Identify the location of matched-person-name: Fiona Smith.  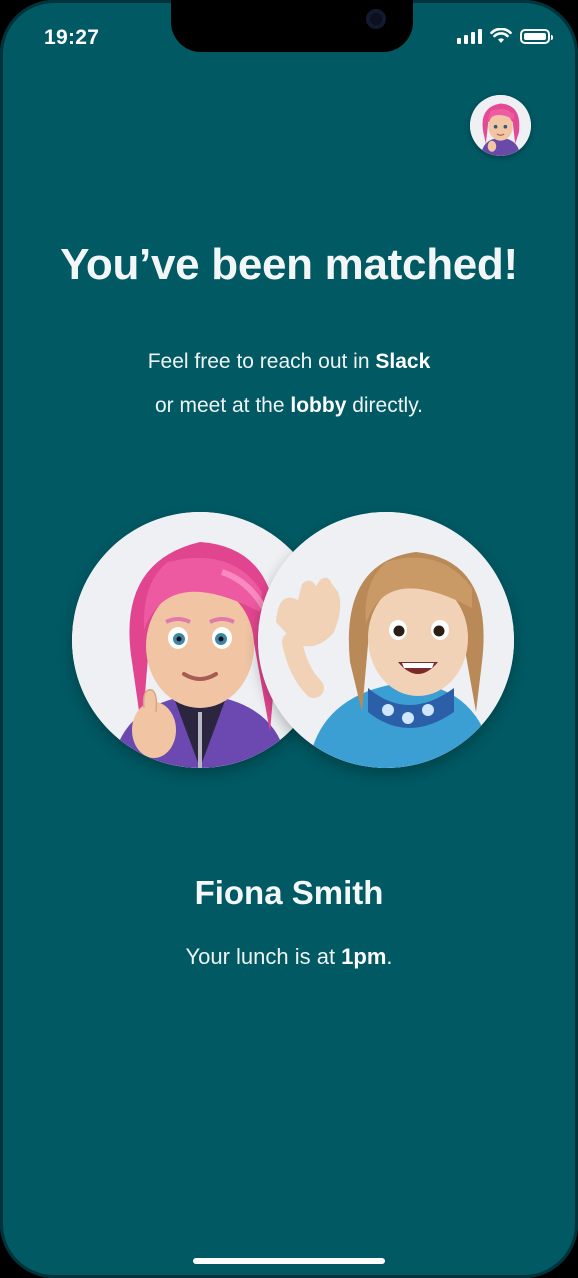
(289, 892).